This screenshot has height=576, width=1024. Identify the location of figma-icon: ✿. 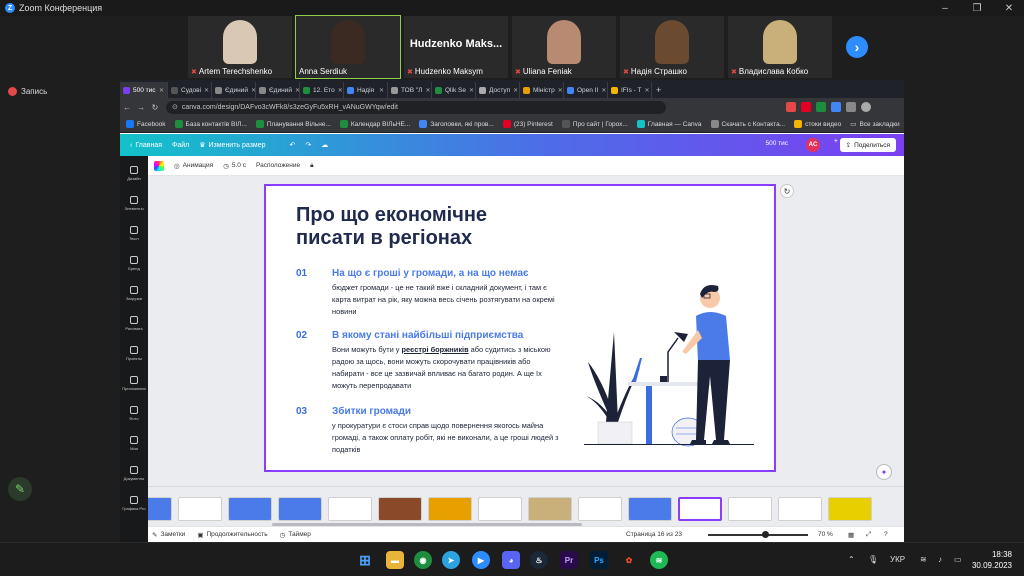
(629, 560).